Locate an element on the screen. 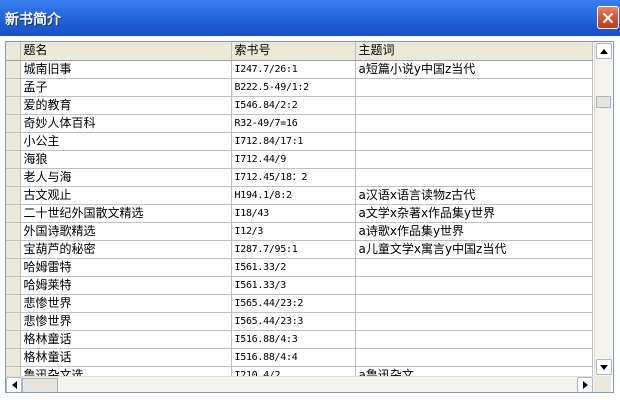 This screenshot has height=400, width=620. table-row: 海狼 I712.44/9 is located at coordinates (299, 159).